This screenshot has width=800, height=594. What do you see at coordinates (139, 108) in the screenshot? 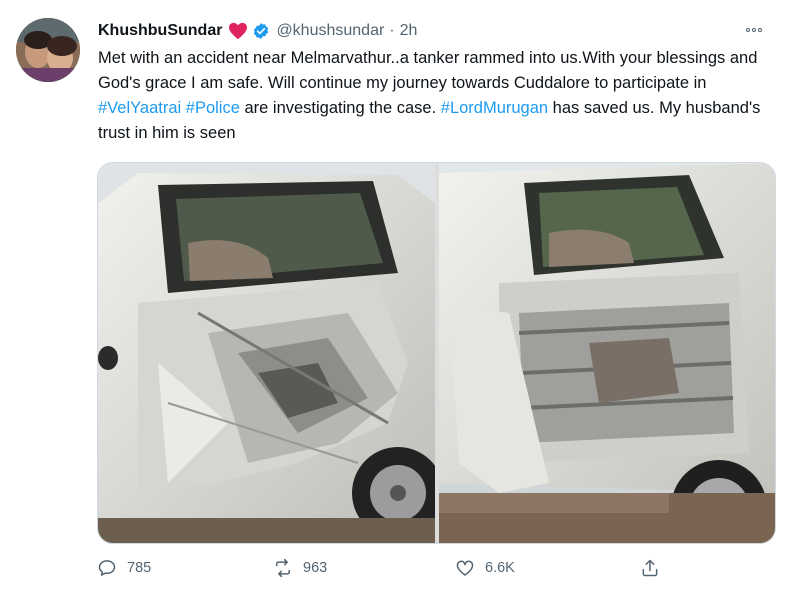
I see `hashtag-velyaatrai: #VelYaatrai` at bounding box center [139, 108].